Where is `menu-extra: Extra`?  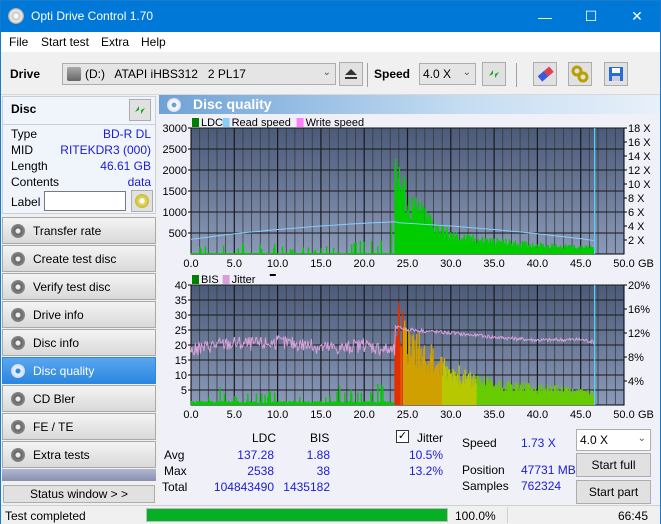
menu-extra: Extra is located at coordinates (115, 42).